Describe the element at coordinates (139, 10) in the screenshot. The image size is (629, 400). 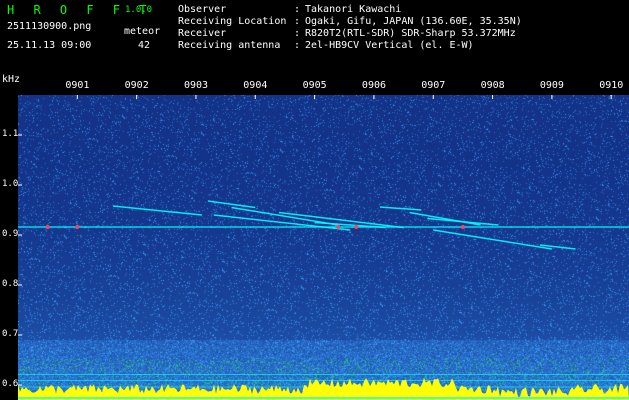
I see `app-version: 1.0.0` at that location.